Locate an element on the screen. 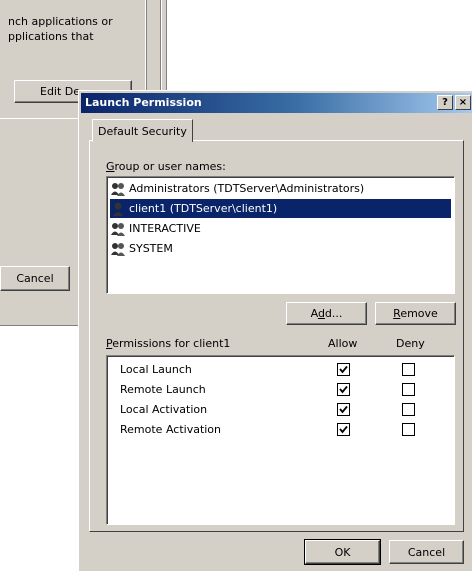  permission-row: Remote Launch is located at coordinates (282, 390).